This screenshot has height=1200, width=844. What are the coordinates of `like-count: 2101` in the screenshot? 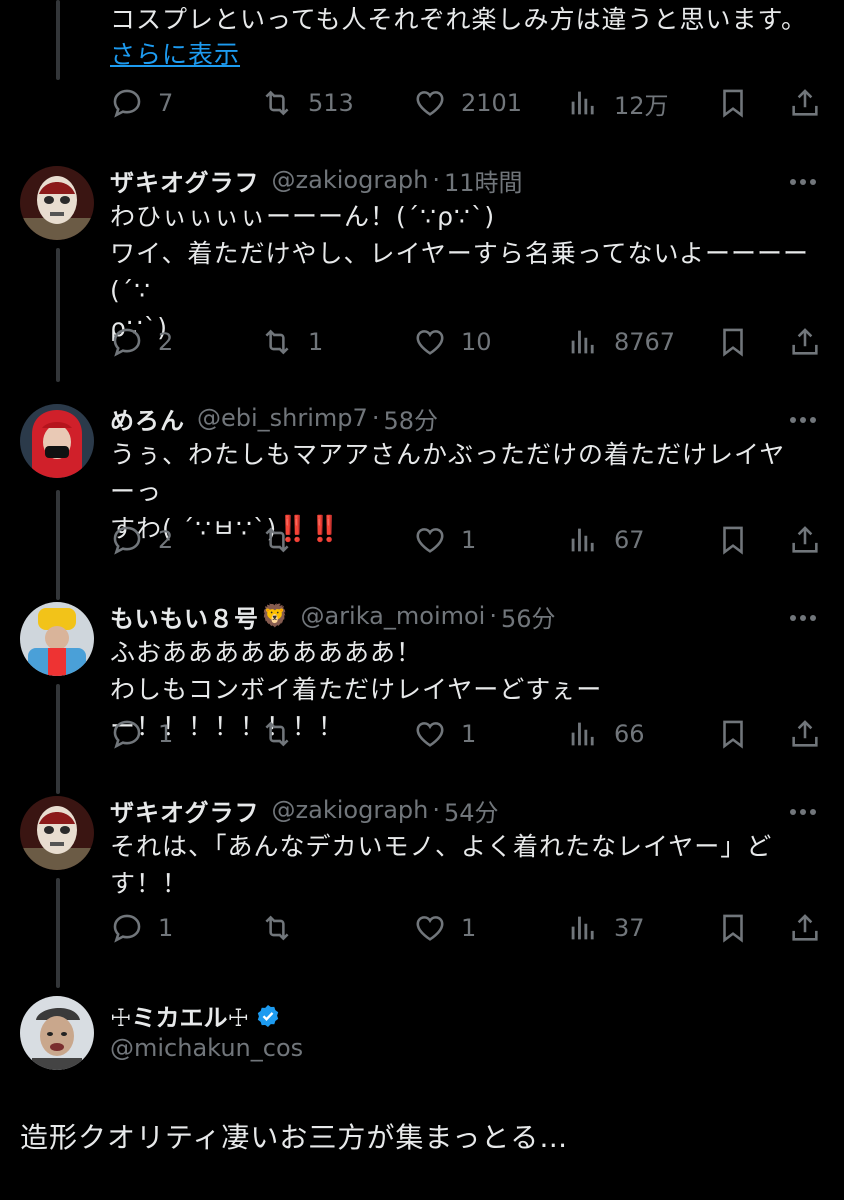 It's located at (492, 103).